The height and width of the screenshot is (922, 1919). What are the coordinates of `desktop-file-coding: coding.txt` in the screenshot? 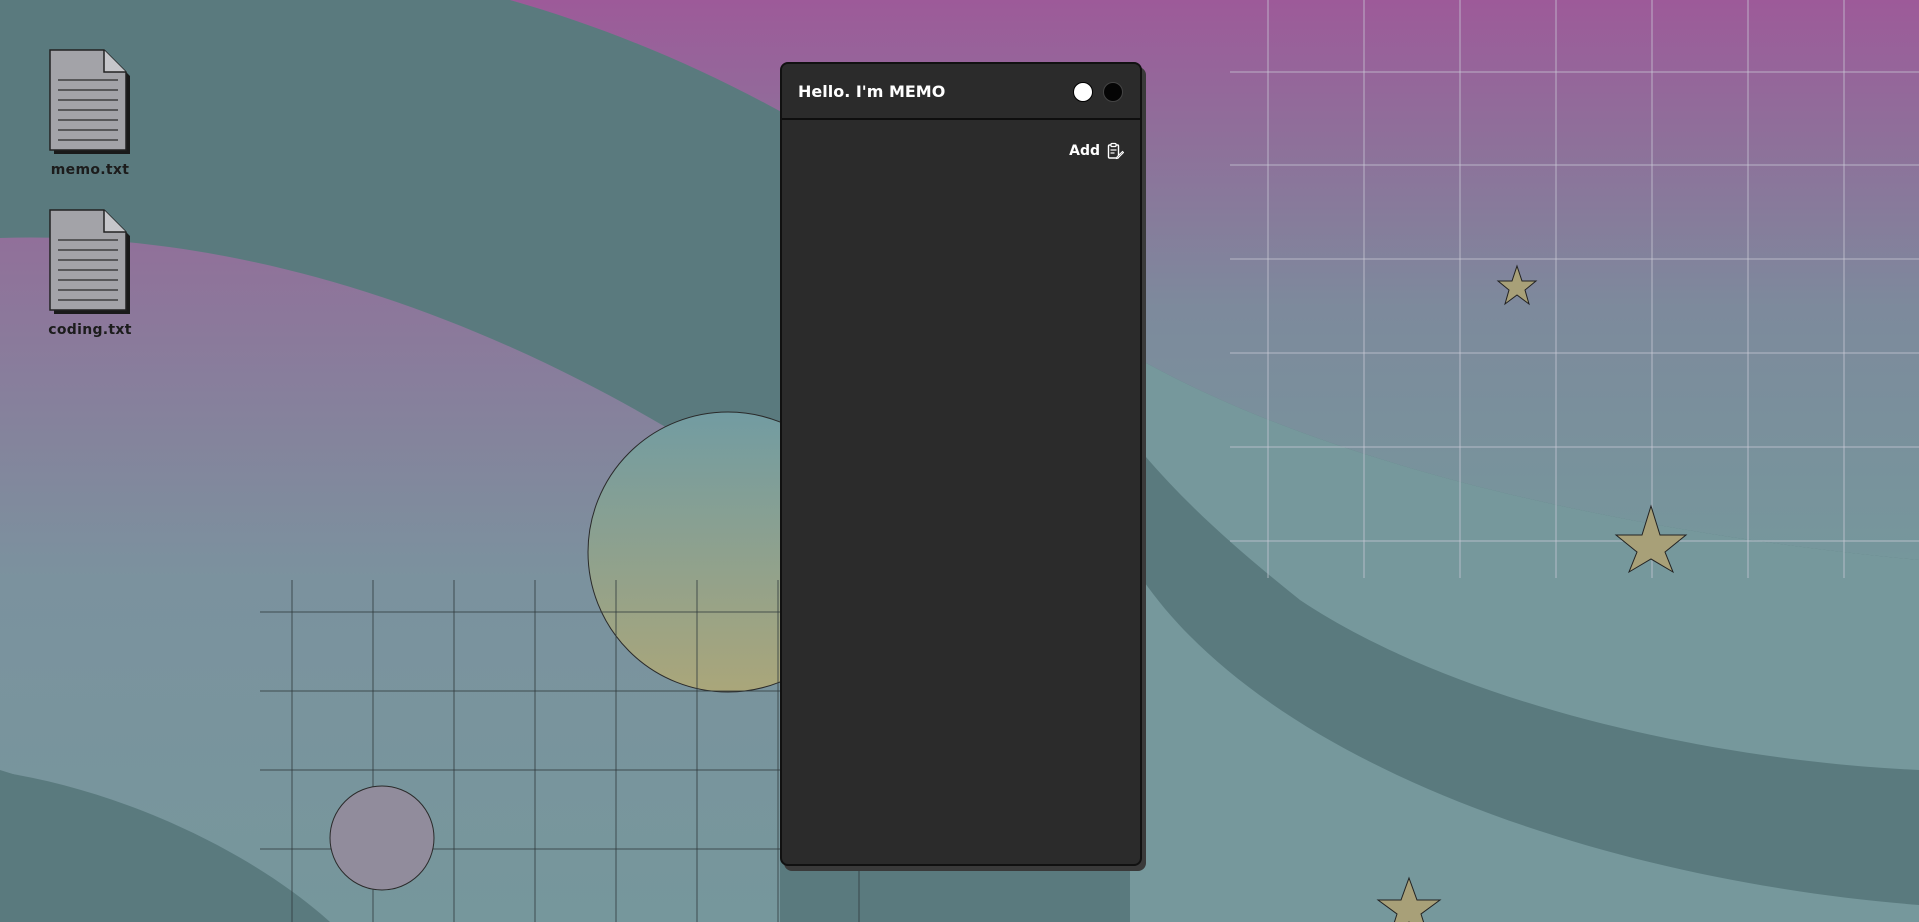 It's located at (90, 273).